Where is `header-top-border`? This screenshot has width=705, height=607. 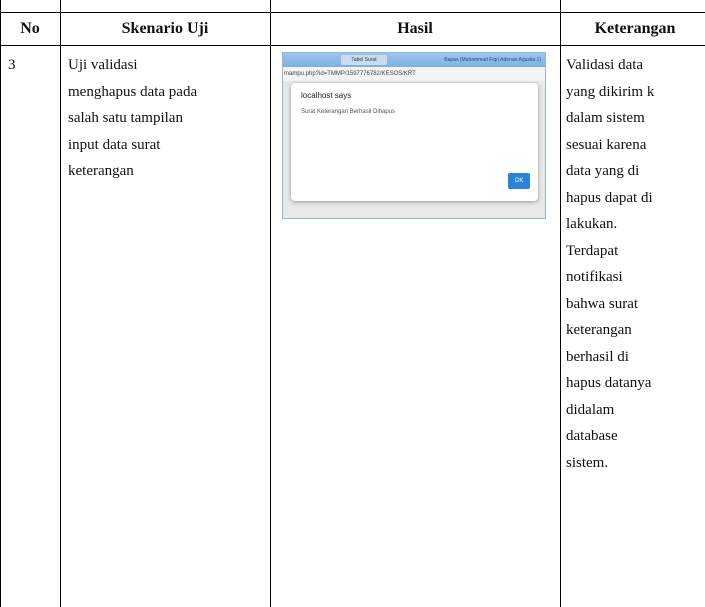
header-top-border is located at coordinates (352, 12).